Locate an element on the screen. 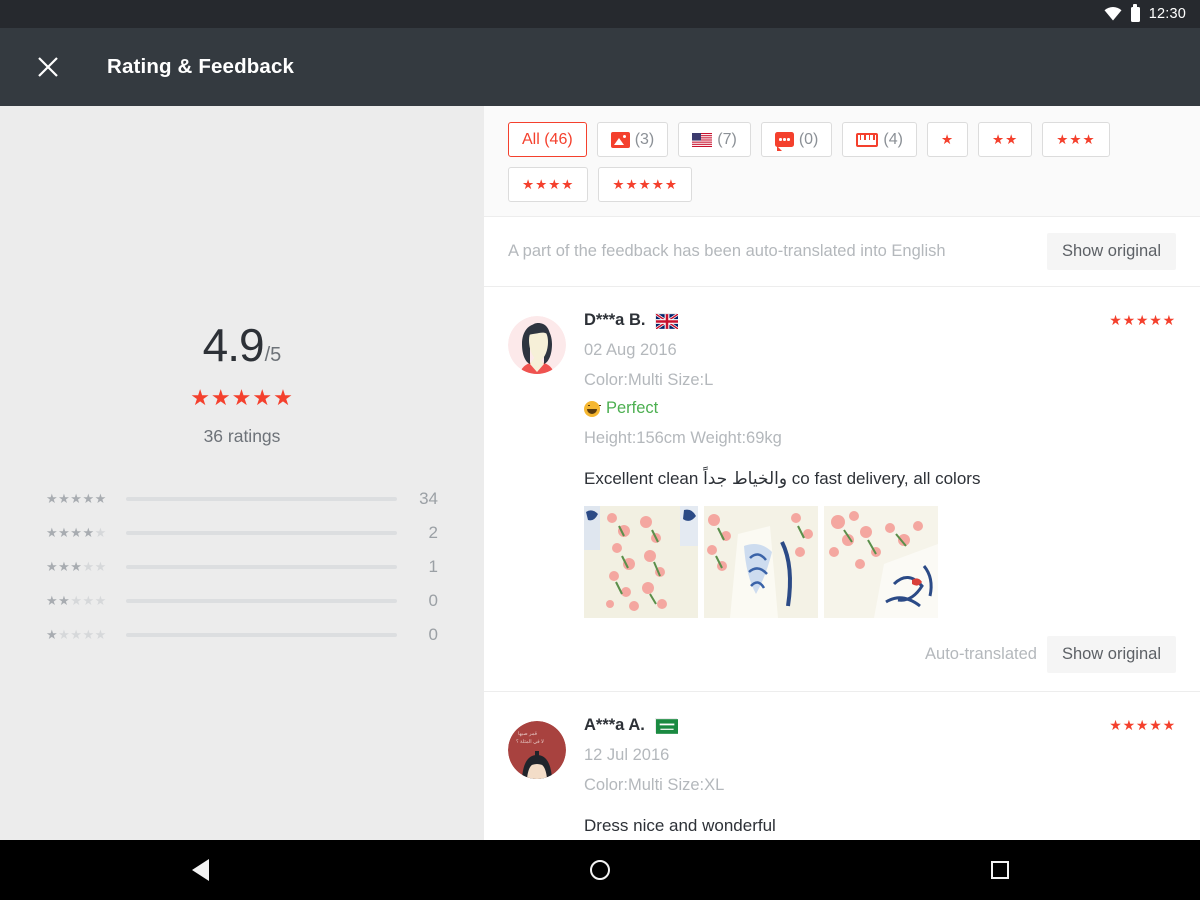 Image resolution: width=1200 pixels, height=900 pixels. review-date: 12 Jul 2016 is located at coordinates (627, 754).